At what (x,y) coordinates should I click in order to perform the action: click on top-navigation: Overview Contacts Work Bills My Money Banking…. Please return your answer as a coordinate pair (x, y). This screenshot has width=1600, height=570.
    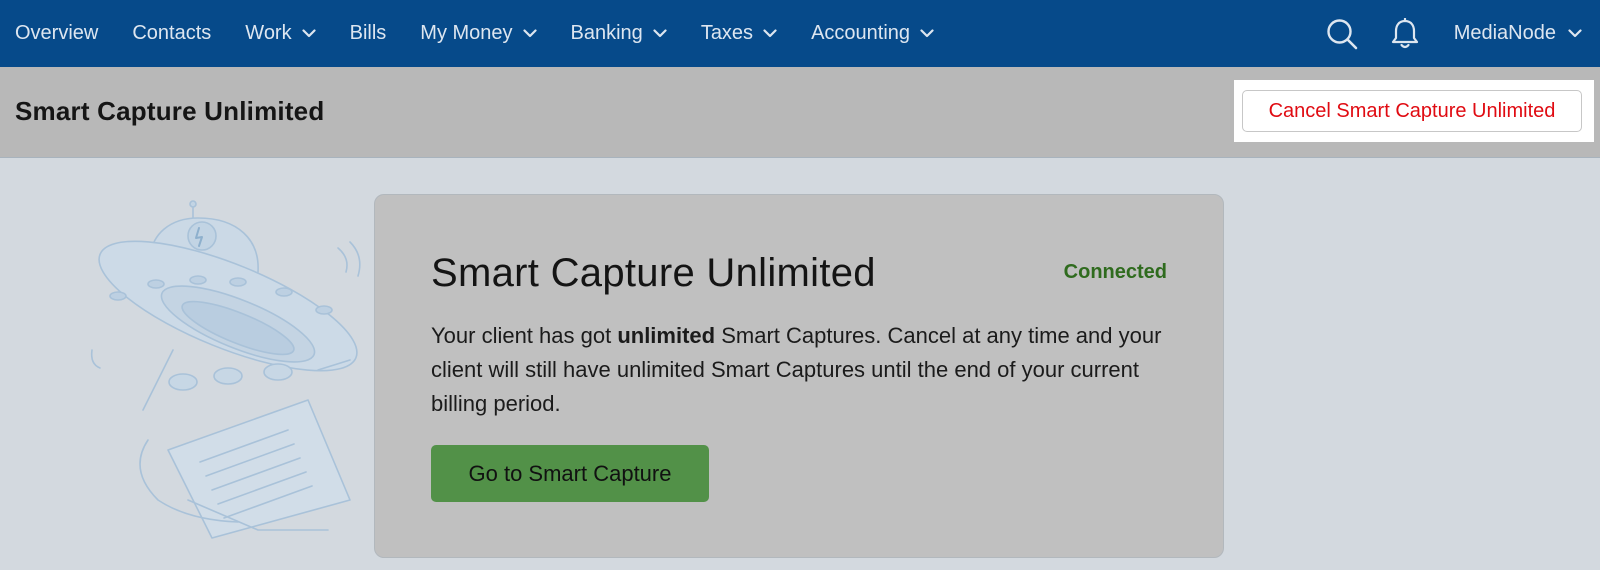
    Looking at the image, I should click on (800, 33).